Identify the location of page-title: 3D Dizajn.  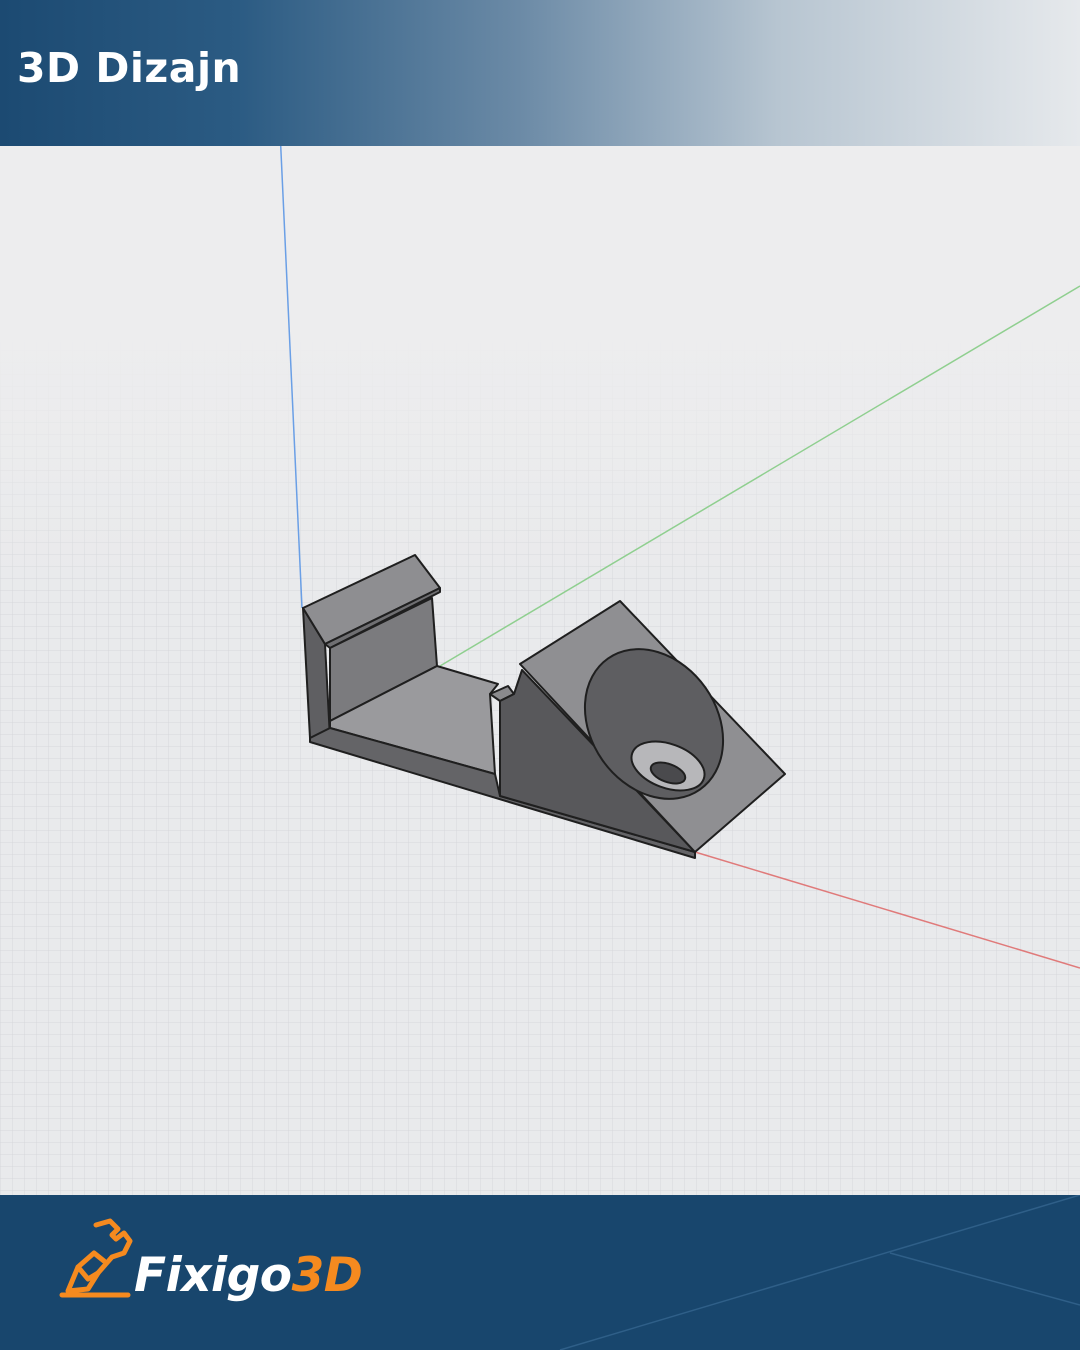
(129, 68).